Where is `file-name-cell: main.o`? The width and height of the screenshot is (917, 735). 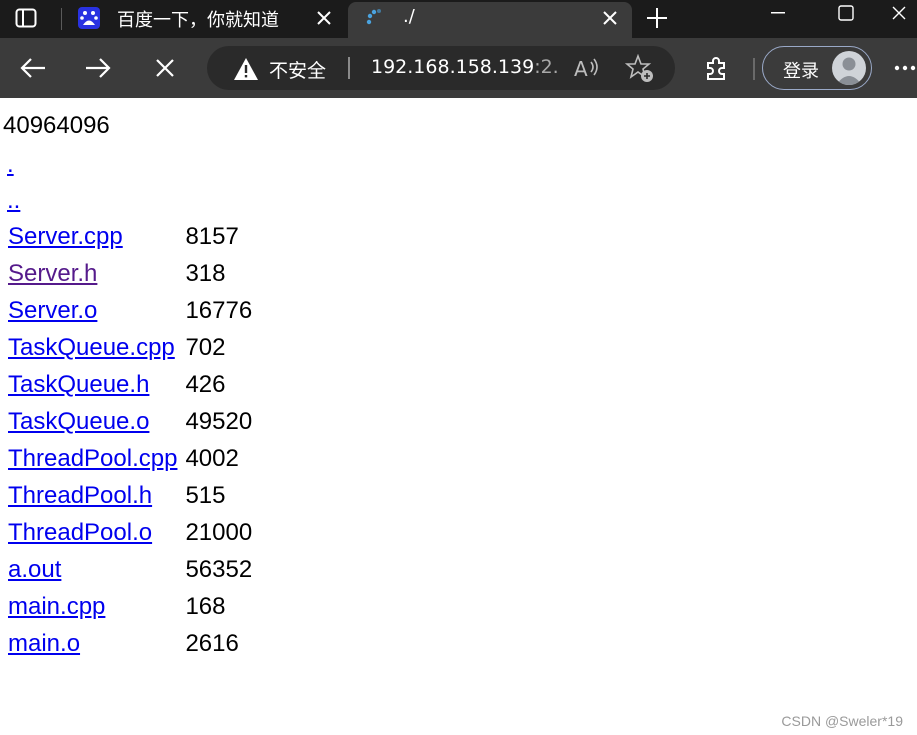
file-name-cell: main.o is located at coordinates (92, 643).